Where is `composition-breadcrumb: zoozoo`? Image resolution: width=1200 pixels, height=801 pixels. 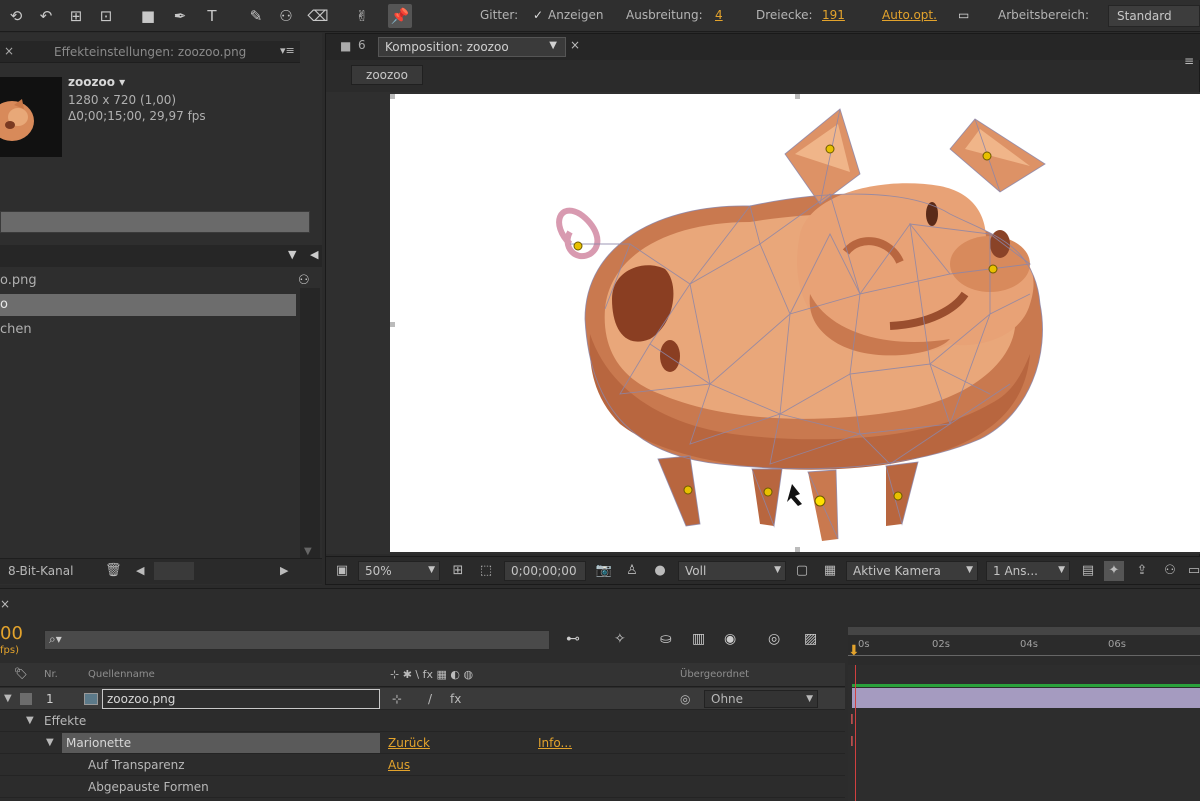
composition-breadcrumb: zoozoo is located at coordinates (387, 75).